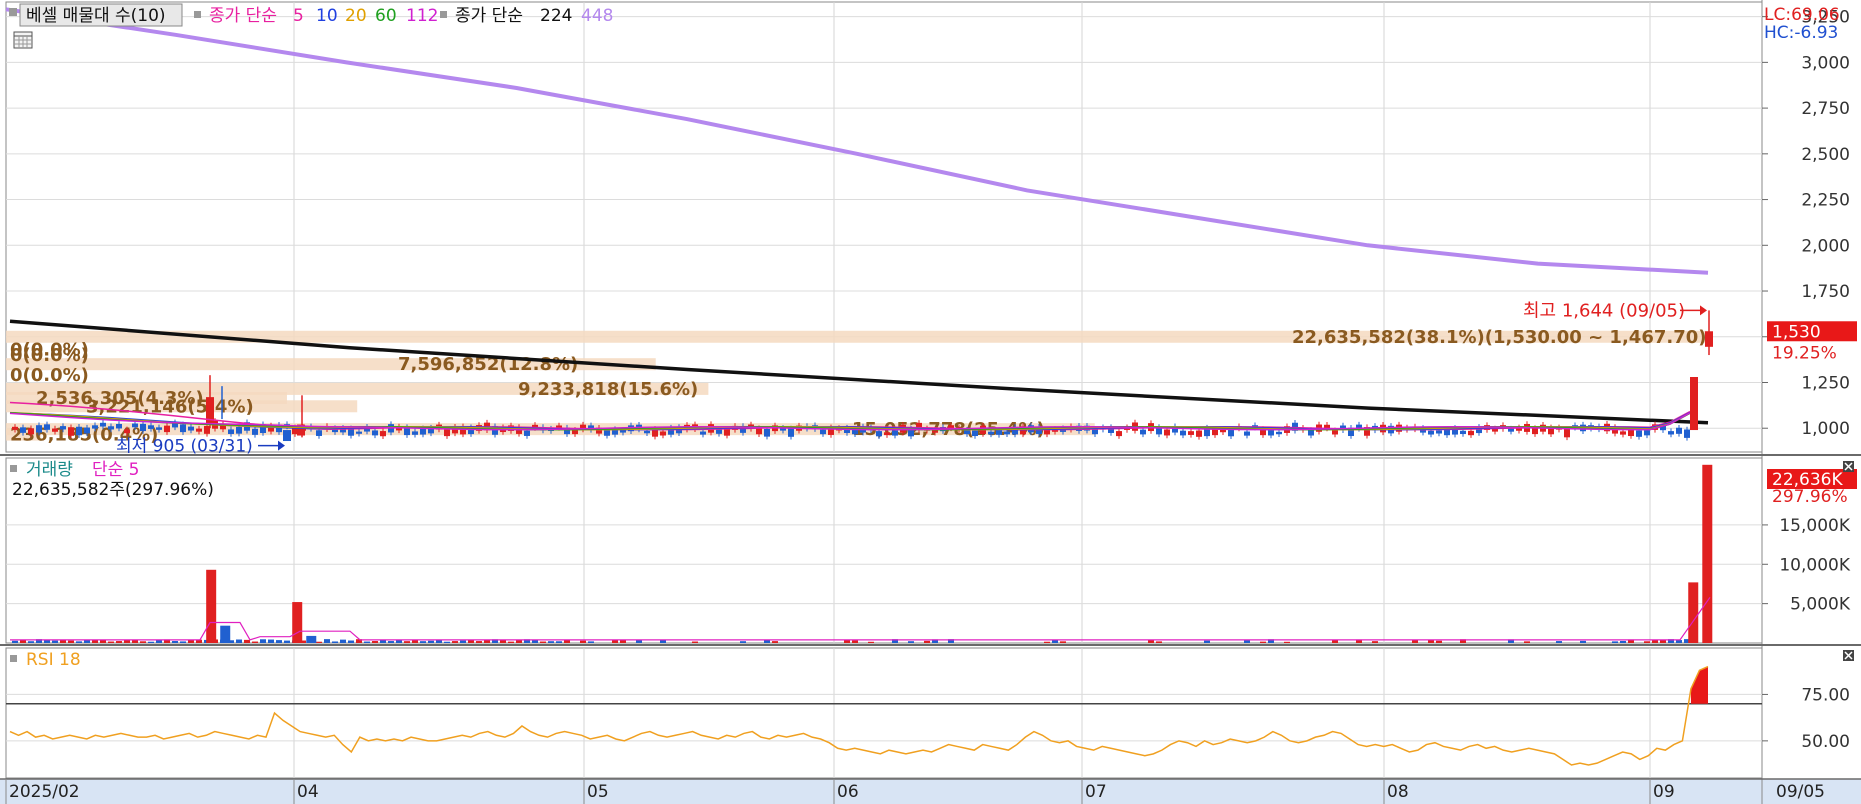  Describe the element at coordinates (49, 355) in the screenshot. I see `volume-profile-label: 0(0.0%)` at that location.